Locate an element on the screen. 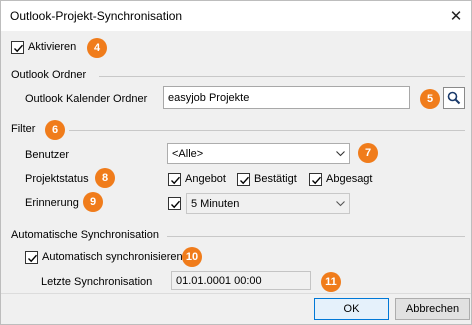  project-status-label: Projektstatus is located at coordinates (57, 179).